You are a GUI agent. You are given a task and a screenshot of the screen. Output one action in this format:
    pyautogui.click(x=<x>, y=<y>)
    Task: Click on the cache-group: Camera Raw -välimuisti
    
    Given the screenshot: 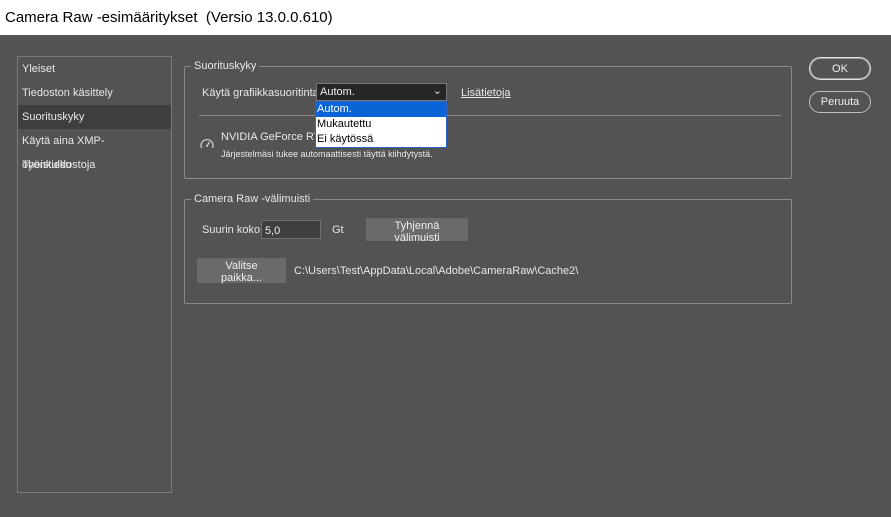 What is the action you would take?
    pyautogui.click(x=488, y=248)
    